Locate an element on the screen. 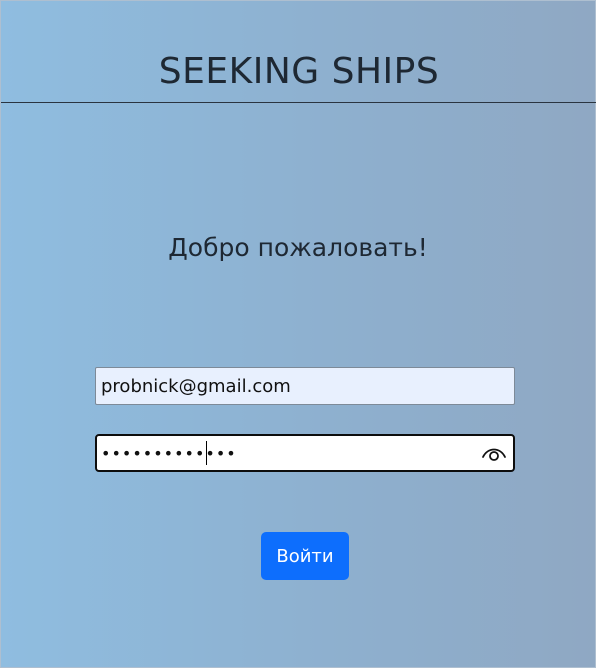 The image size is (596, 668). eye-icon is located at coordinates (494, 453).